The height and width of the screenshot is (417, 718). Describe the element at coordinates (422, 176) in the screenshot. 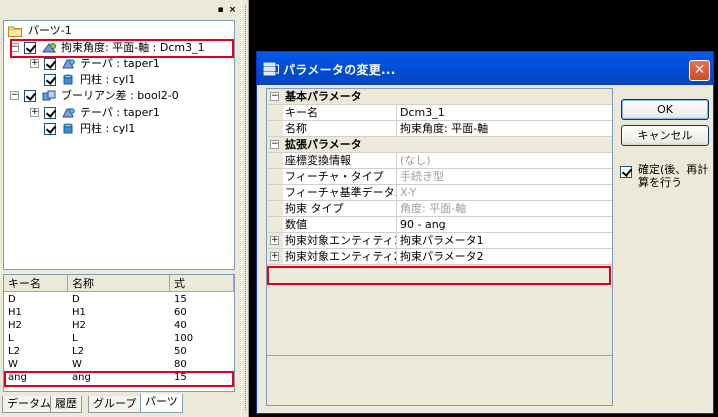

I see `property-value: 手続き型` at that location.